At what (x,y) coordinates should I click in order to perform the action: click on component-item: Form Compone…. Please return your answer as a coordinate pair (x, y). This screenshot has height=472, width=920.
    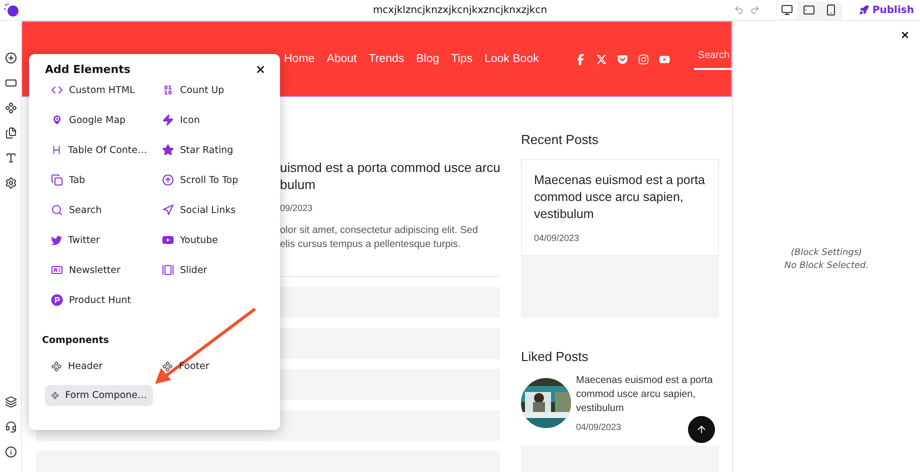
    Looking at the image, I should click on (99, 395).